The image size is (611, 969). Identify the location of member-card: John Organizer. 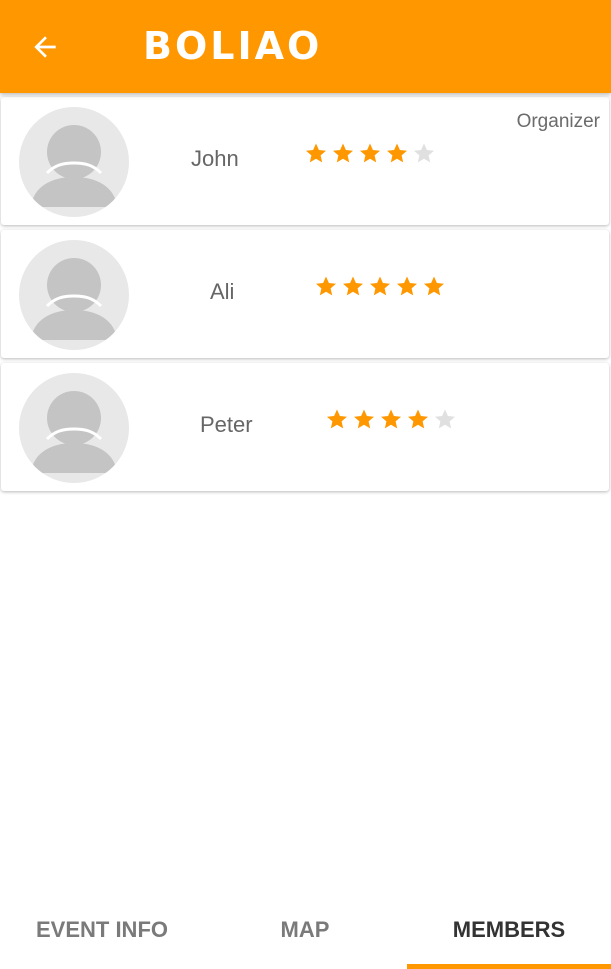
(305, 161).